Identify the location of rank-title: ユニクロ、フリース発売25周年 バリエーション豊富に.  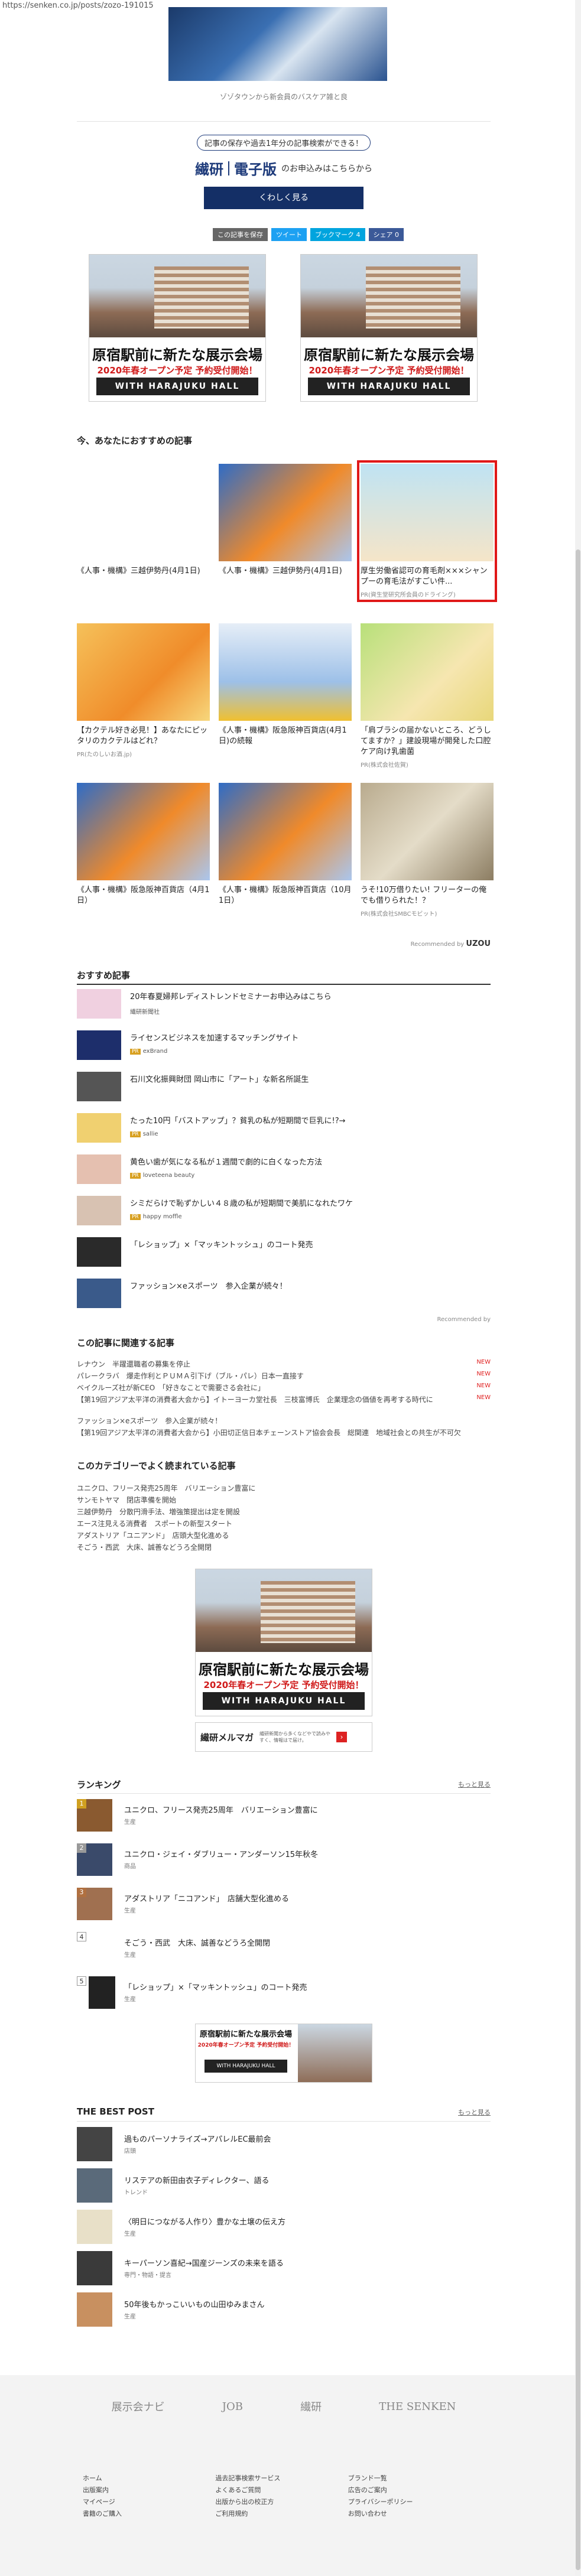
(221, 1810).